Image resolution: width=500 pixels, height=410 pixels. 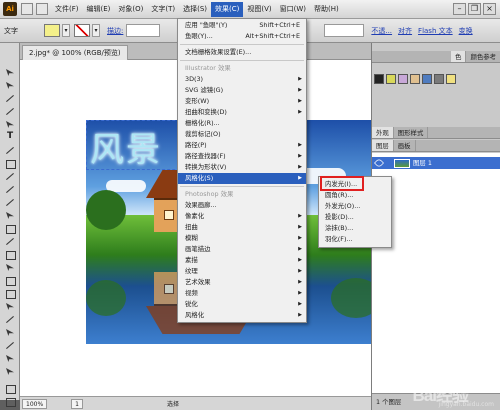 I want to click on menu-file: 文件(F), so click(x=67, y=9).